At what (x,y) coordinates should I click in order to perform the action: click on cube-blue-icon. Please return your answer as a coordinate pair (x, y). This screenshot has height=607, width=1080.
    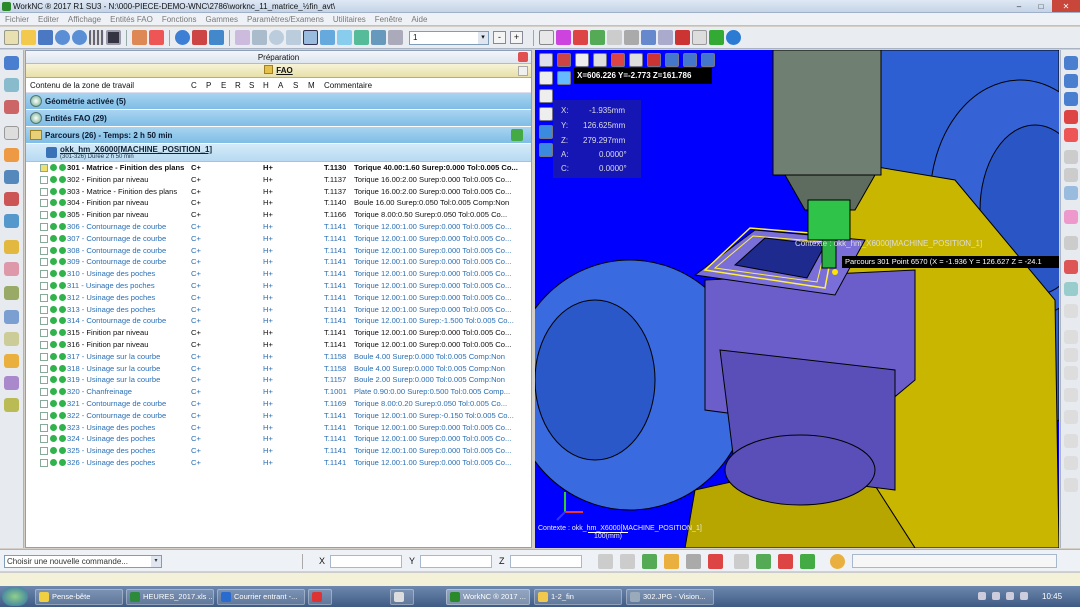
    Looking at the image, I should click on (216, 37).